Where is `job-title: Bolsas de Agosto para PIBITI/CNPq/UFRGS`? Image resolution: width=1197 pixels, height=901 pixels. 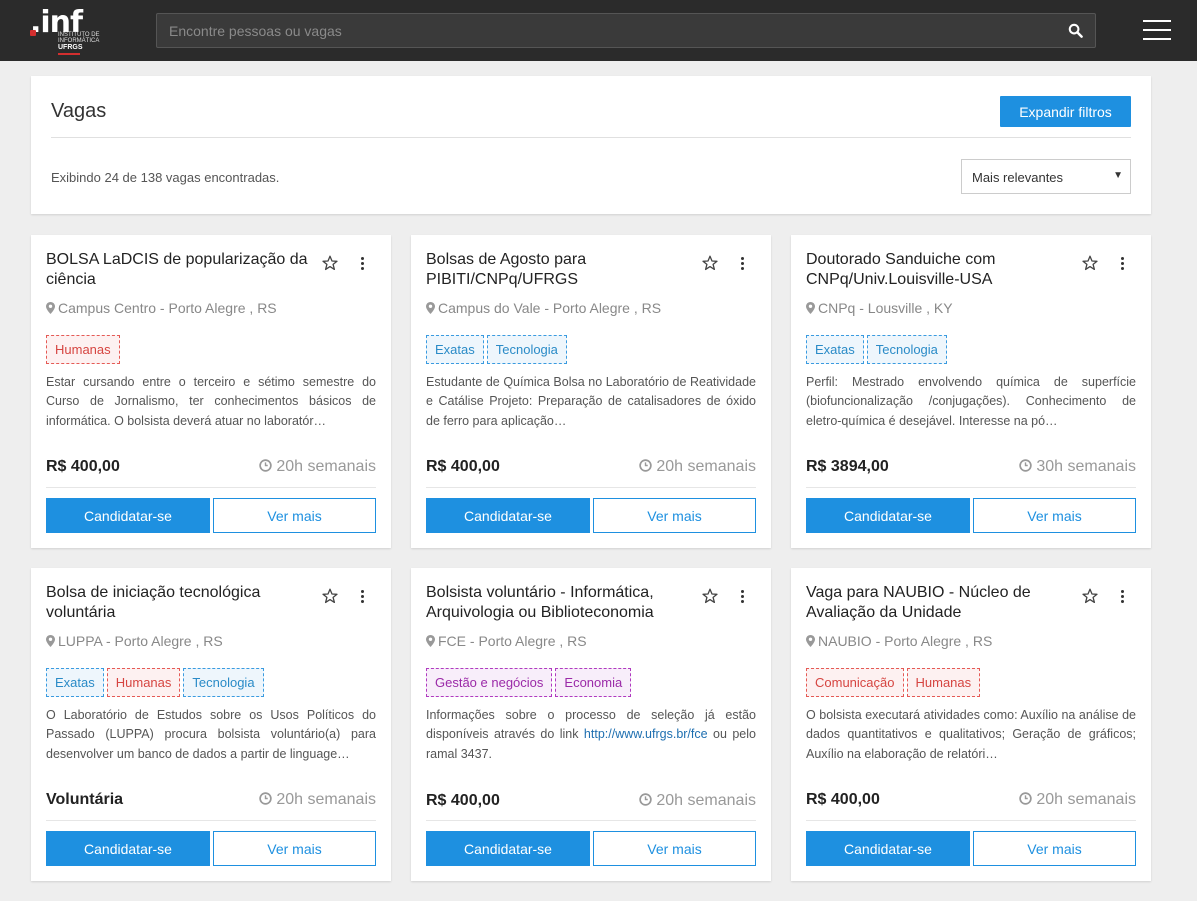 job-title: Bolsas de Agosto para PIBITI/CNPq/UFRGS is located at coordinates (561, 270).